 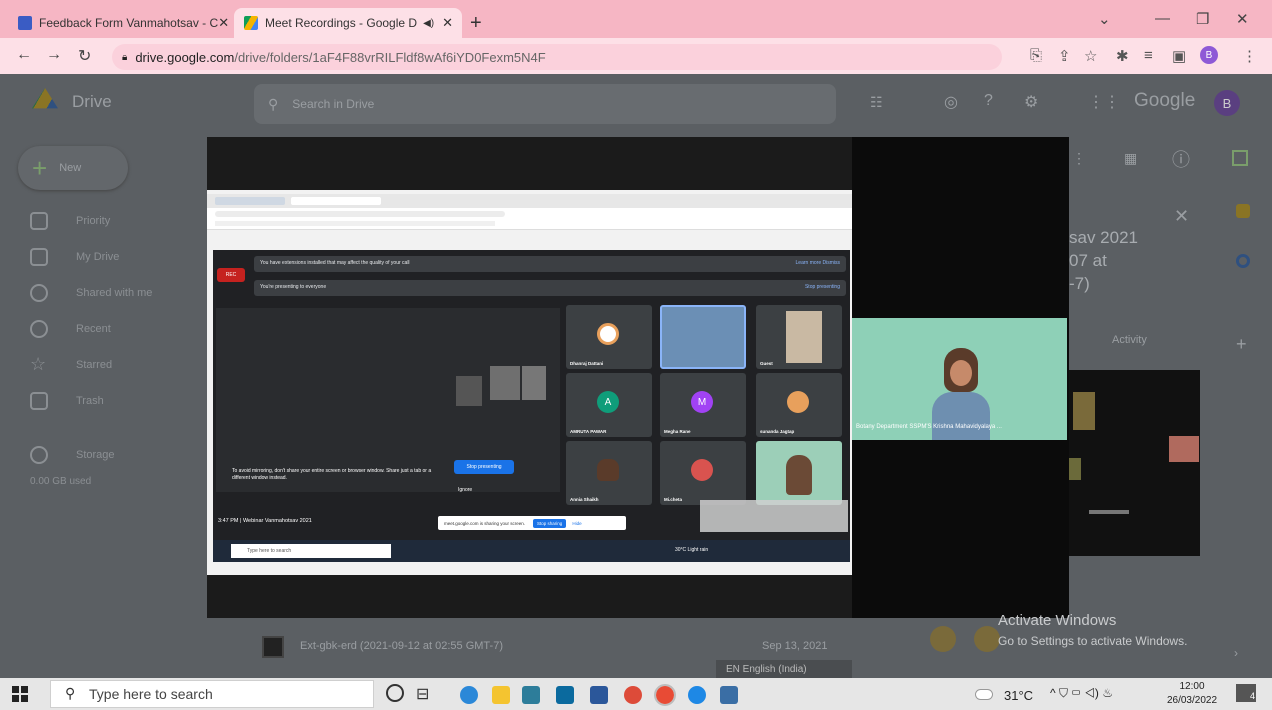 I want to click on windows-start-icon, so click(x=20, y=694).